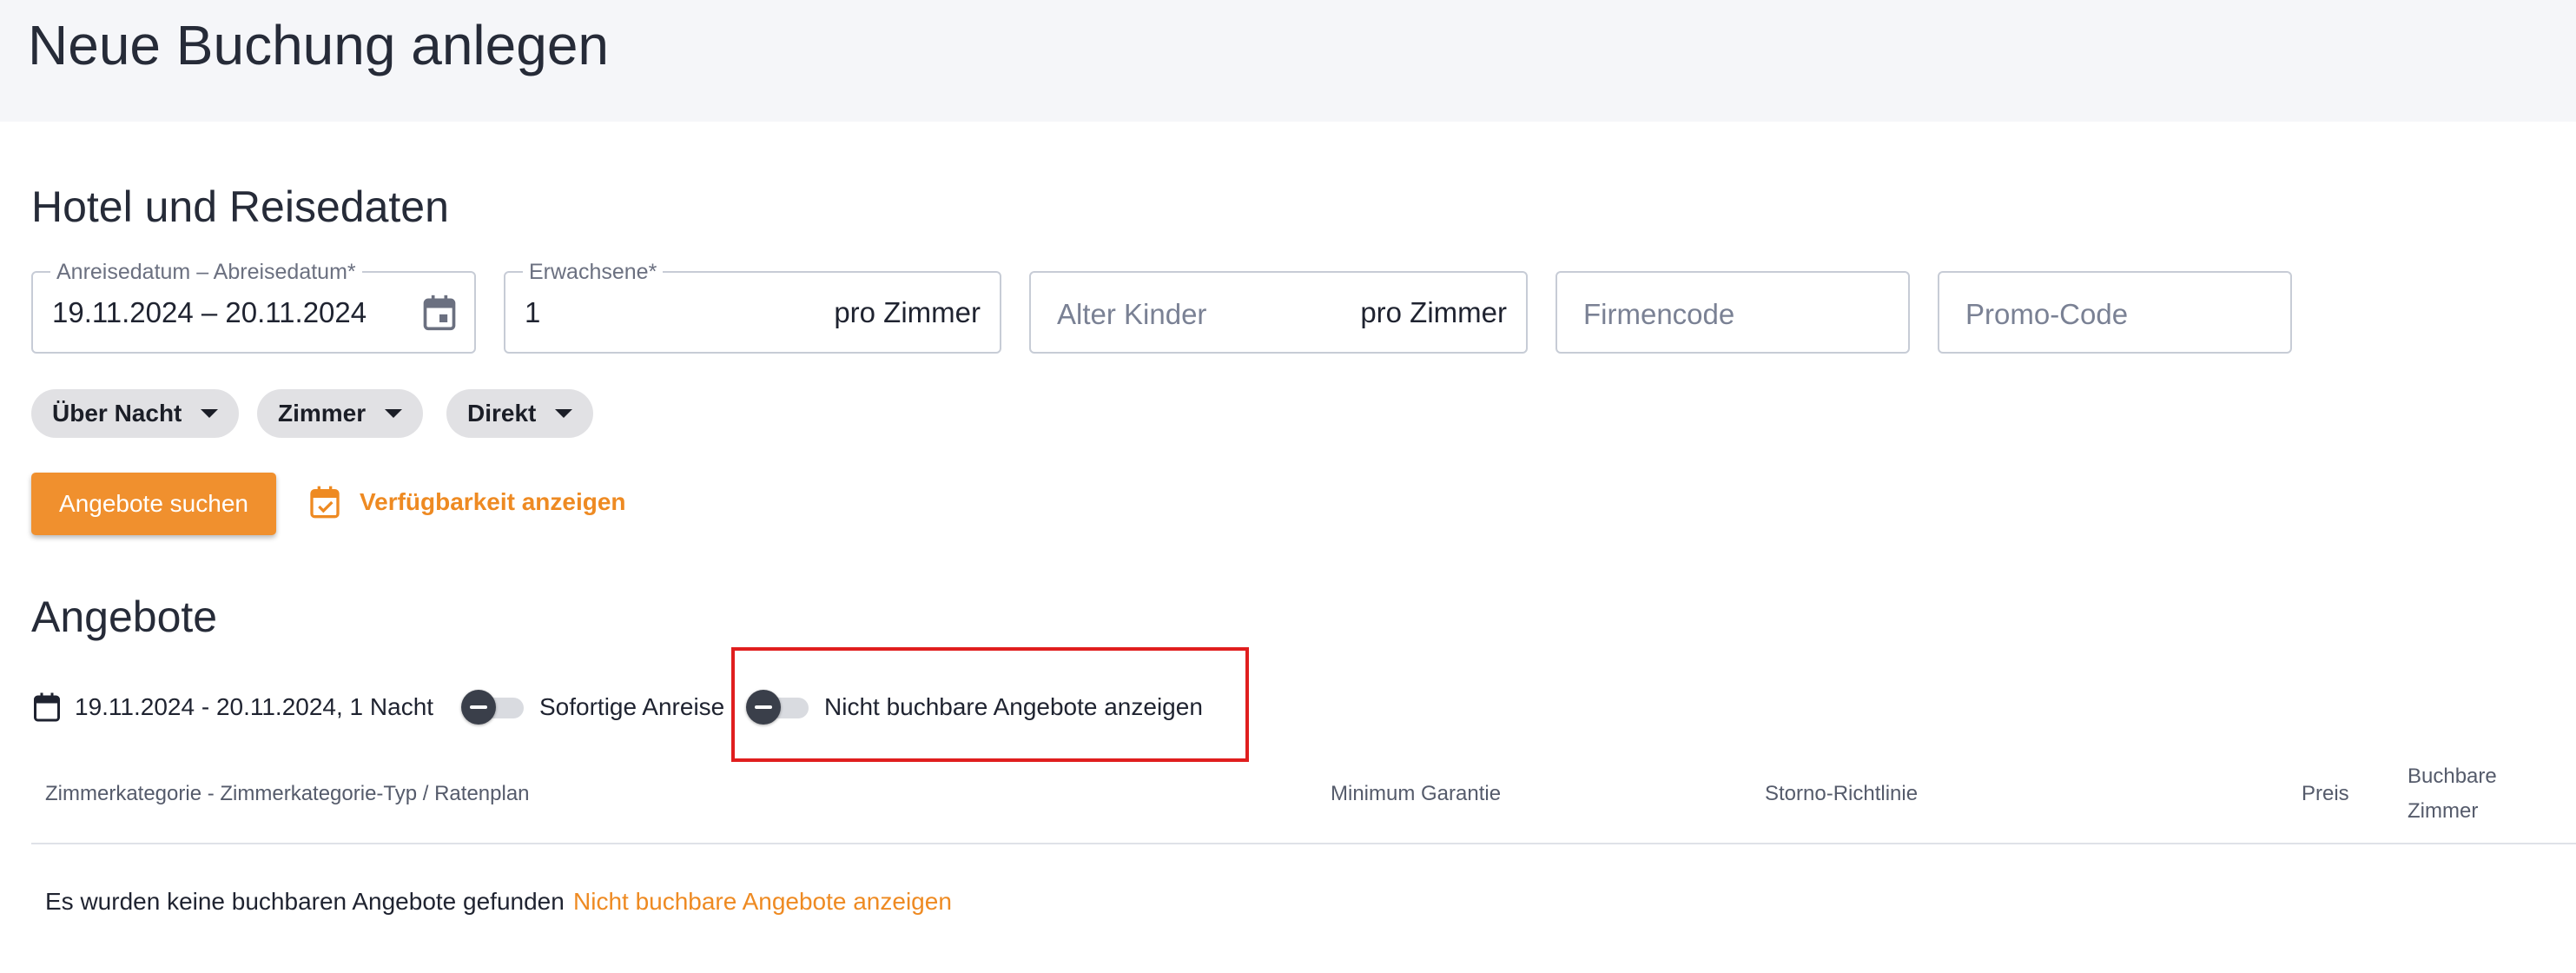 The width and height of the screenshot is (2576, 973). What do you see at coordinates (752, 306) in the screenshot?
I see `adults-field: Erwachsene* 1 pro Zimmer` at bounding box center [752, 306].